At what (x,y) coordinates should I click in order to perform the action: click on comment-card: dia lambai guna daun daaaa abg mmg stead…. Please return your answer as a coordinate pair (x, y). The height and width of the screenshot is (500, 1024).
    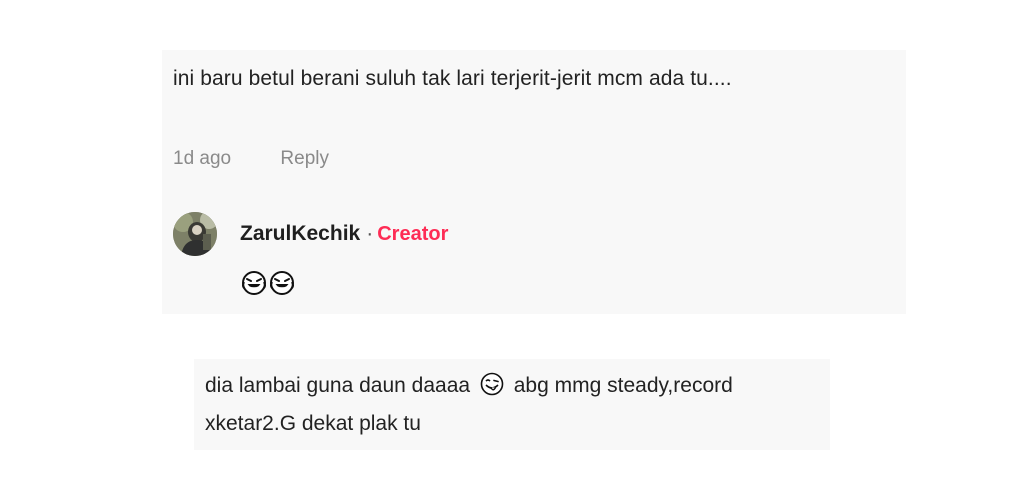
    Looking at the image, I should click on (512, 404).